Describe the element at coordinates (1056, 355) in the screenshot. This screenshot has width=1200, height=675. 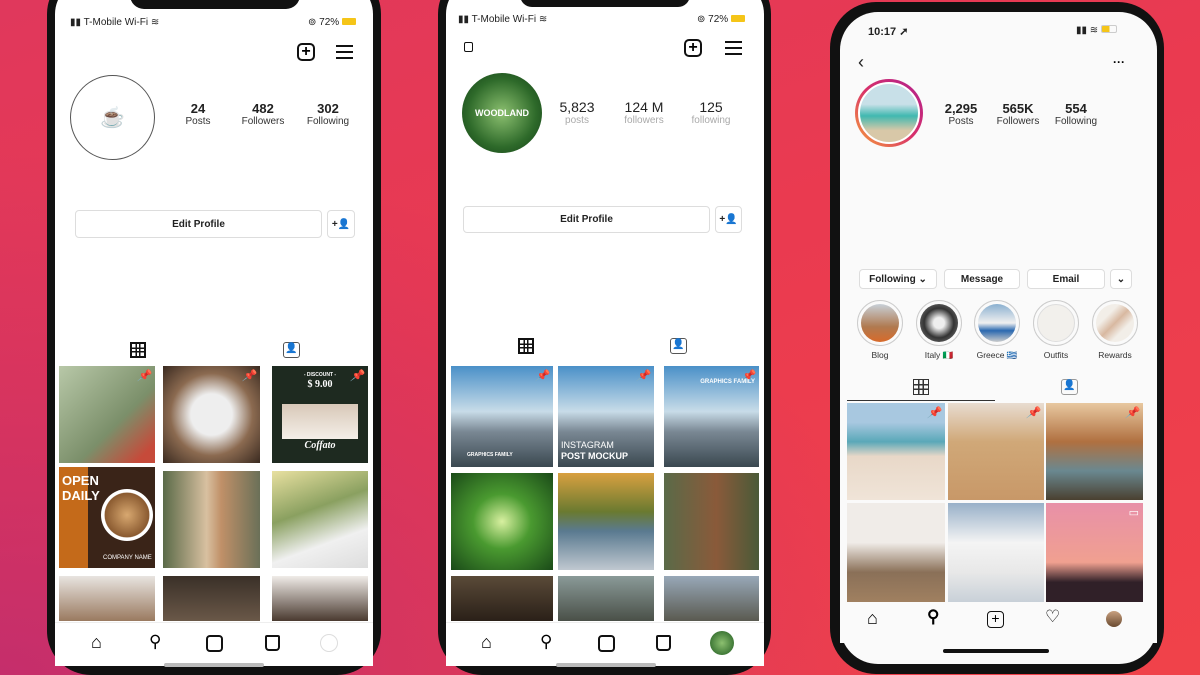
I see `highlight-label: Outfits` at that location.